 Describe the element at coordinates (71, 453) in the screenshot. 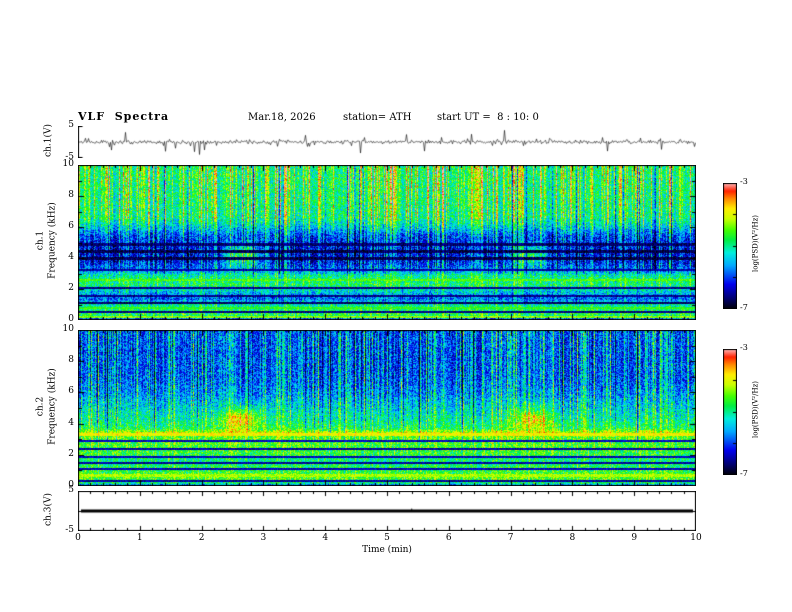

I see `ch2-freq-tick-label: 2` at that location.